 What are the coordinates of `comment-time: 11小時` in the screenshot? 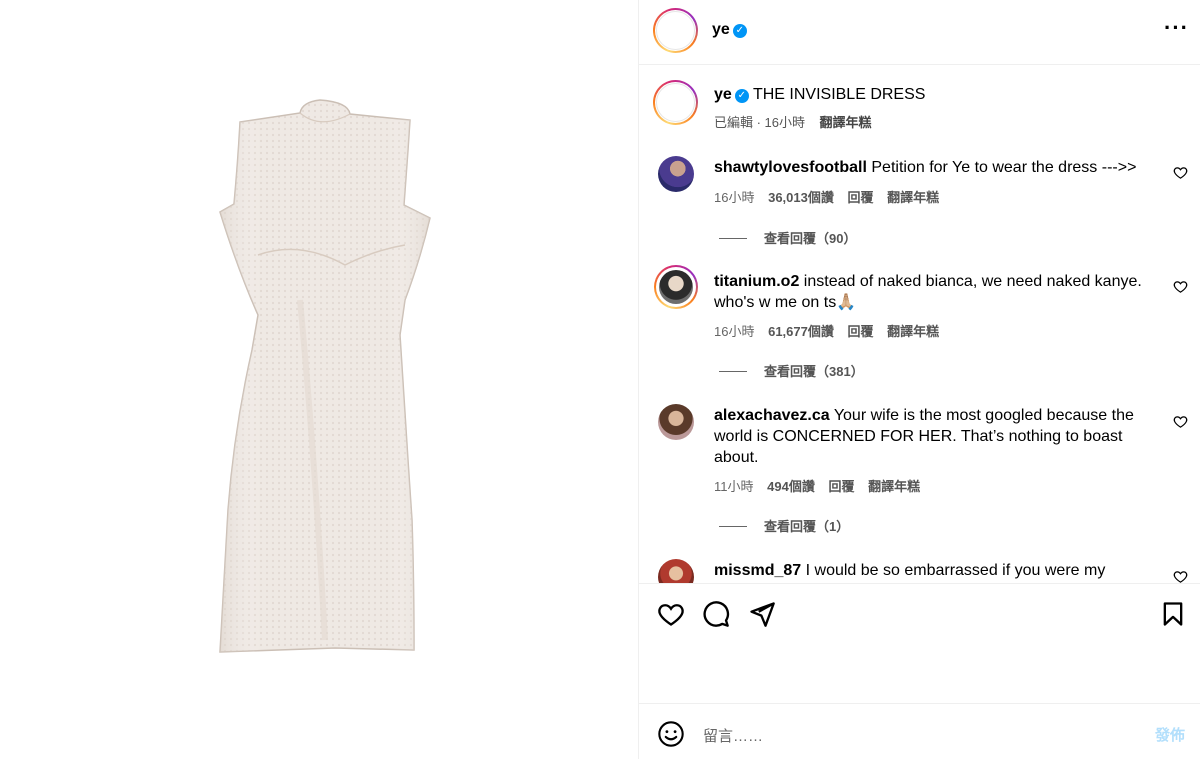 It's located at (734, 486).